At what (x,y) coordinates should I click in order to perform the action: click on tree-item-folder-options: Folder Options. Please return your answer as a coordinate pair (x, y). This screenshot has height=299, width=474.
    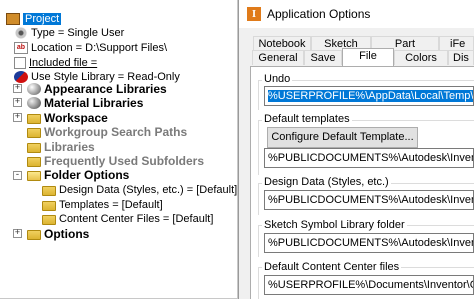
    Looking at the image, I should click on (78, 174).